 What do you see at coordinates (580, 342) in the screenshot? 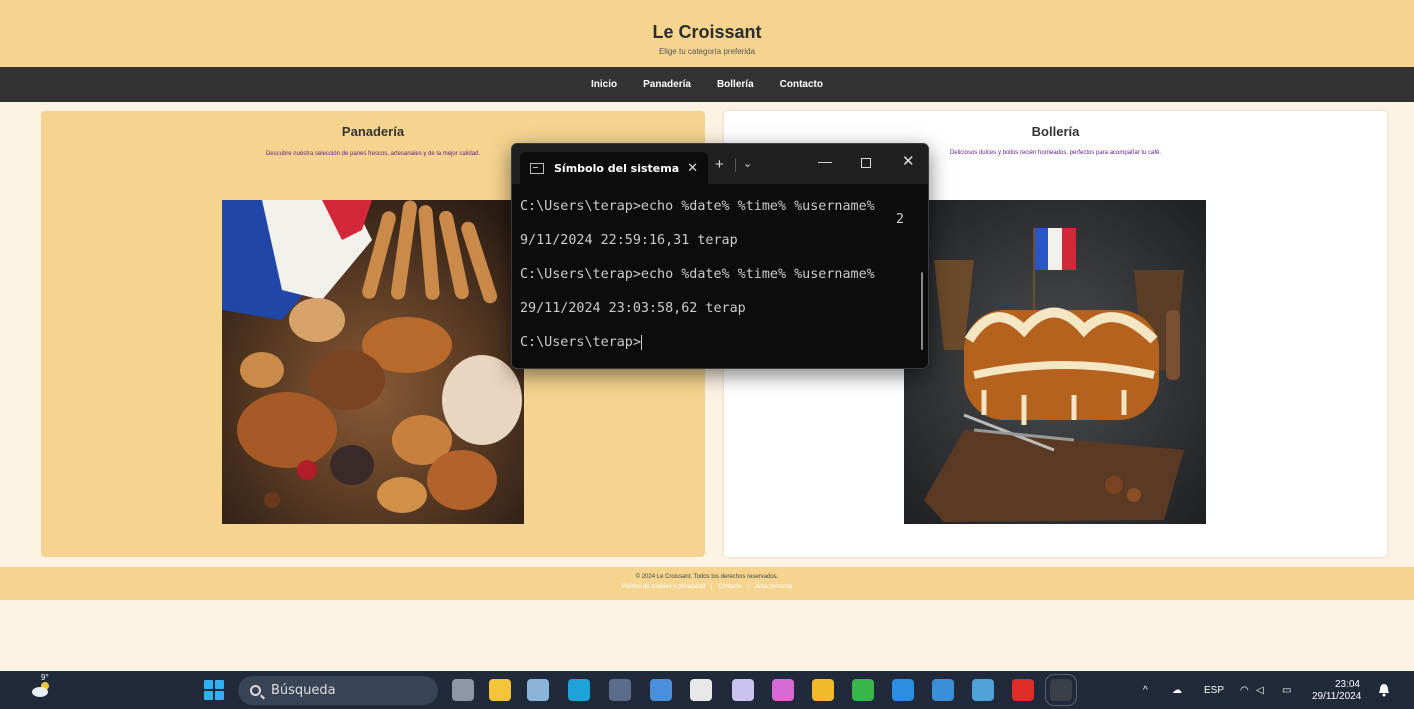
I see `terminal-prompt: C:\Users\terap>` at bounding box center [580, 342].